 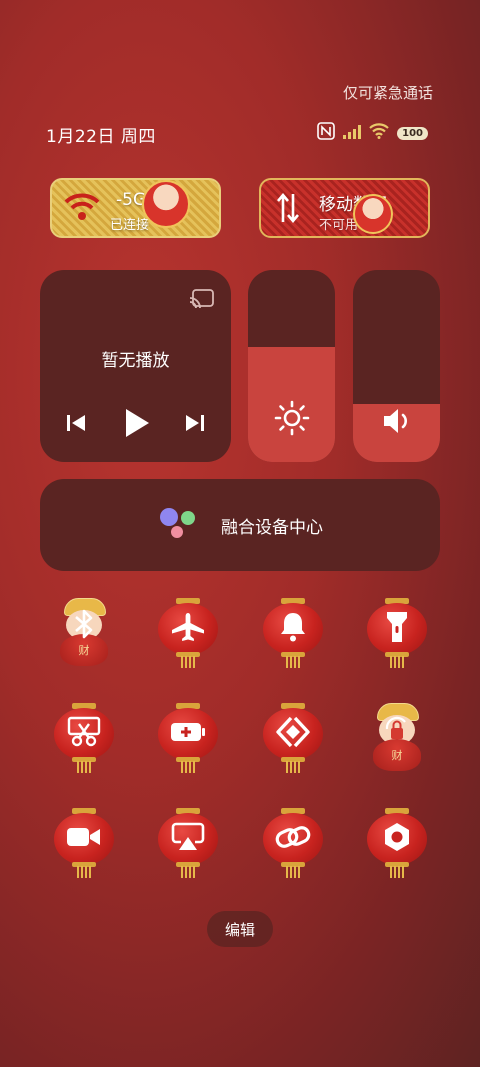 I want to click on bell-icon, so click(x=293, y=629).